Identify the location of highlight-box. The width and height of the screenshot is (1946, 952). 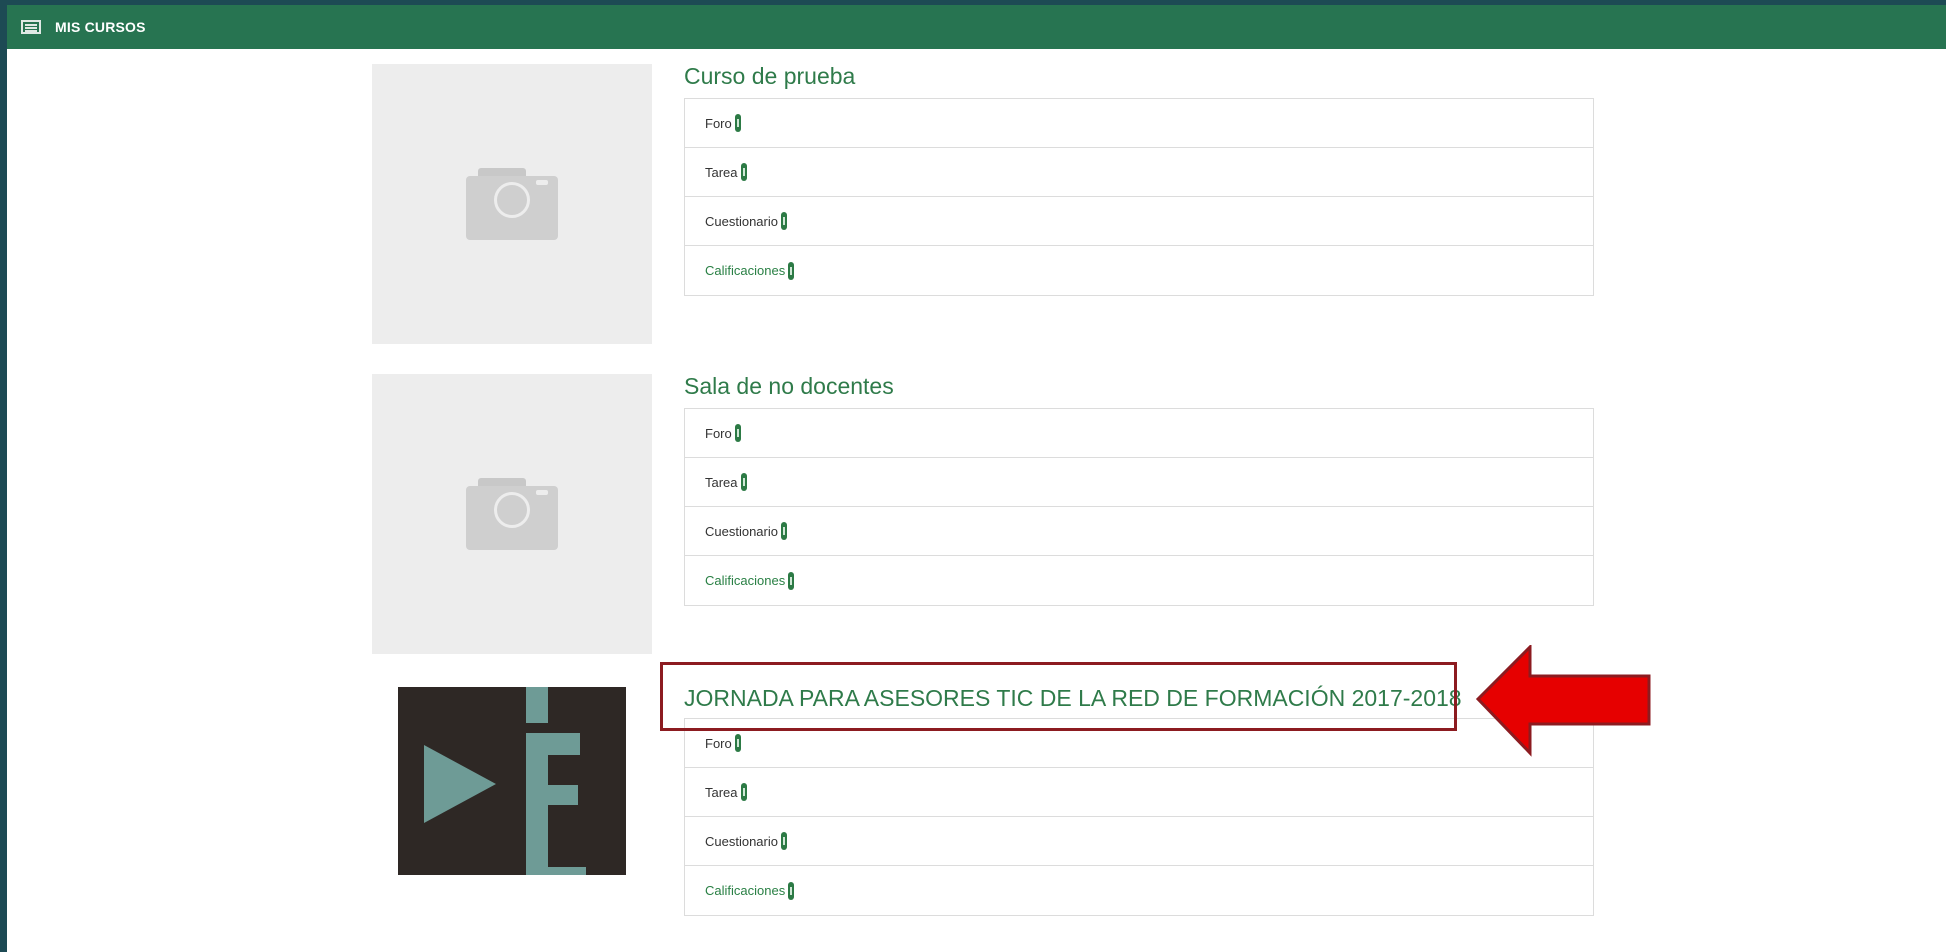
(1058, 696).